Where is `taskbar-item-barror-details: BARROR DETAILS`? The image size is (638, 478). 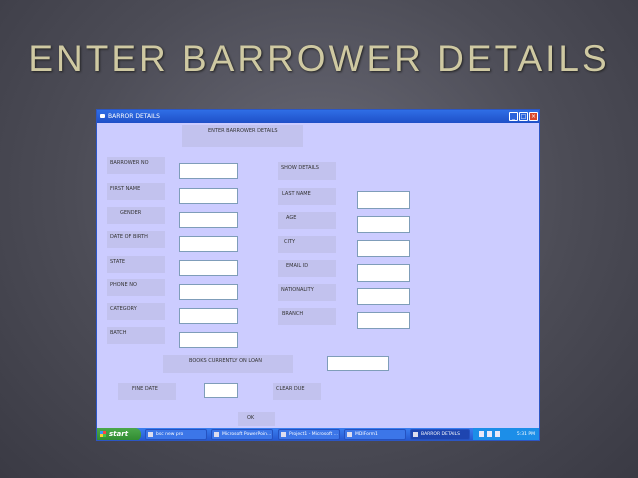 taskbar-item-barror-details: BARROR DETAILS is located at coordinates (440, 434).